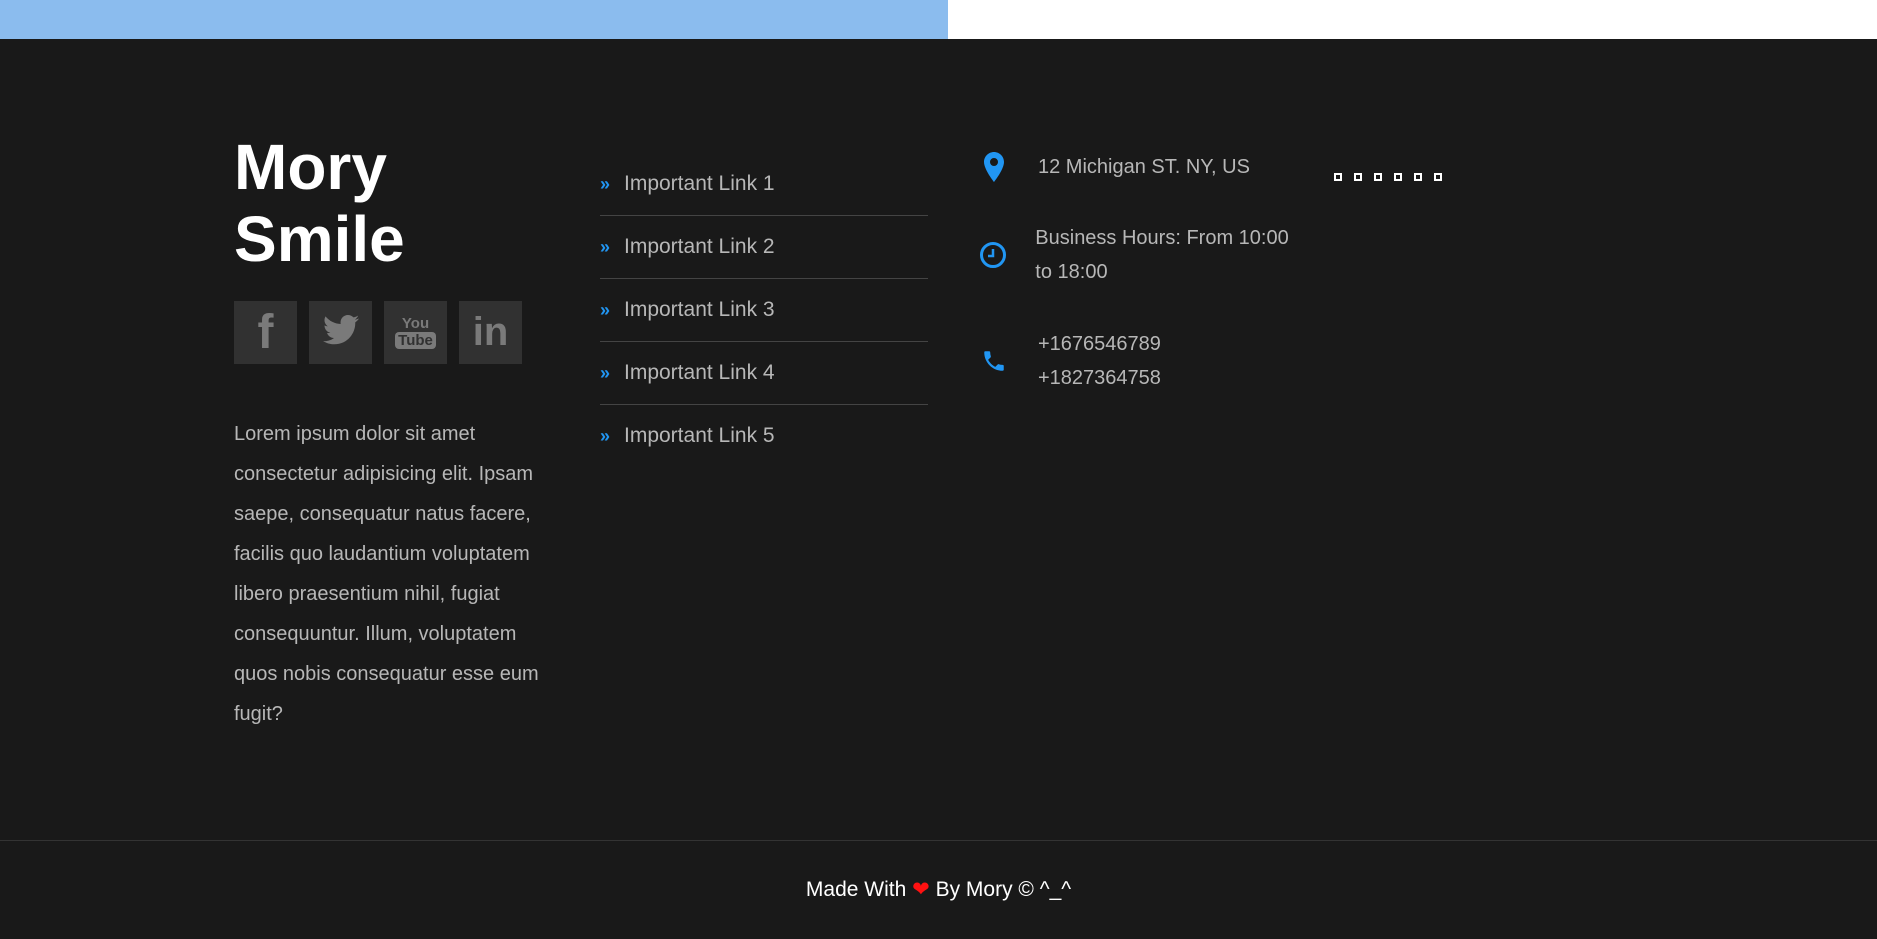  I want to click on clock-icon, so click(992, 255).